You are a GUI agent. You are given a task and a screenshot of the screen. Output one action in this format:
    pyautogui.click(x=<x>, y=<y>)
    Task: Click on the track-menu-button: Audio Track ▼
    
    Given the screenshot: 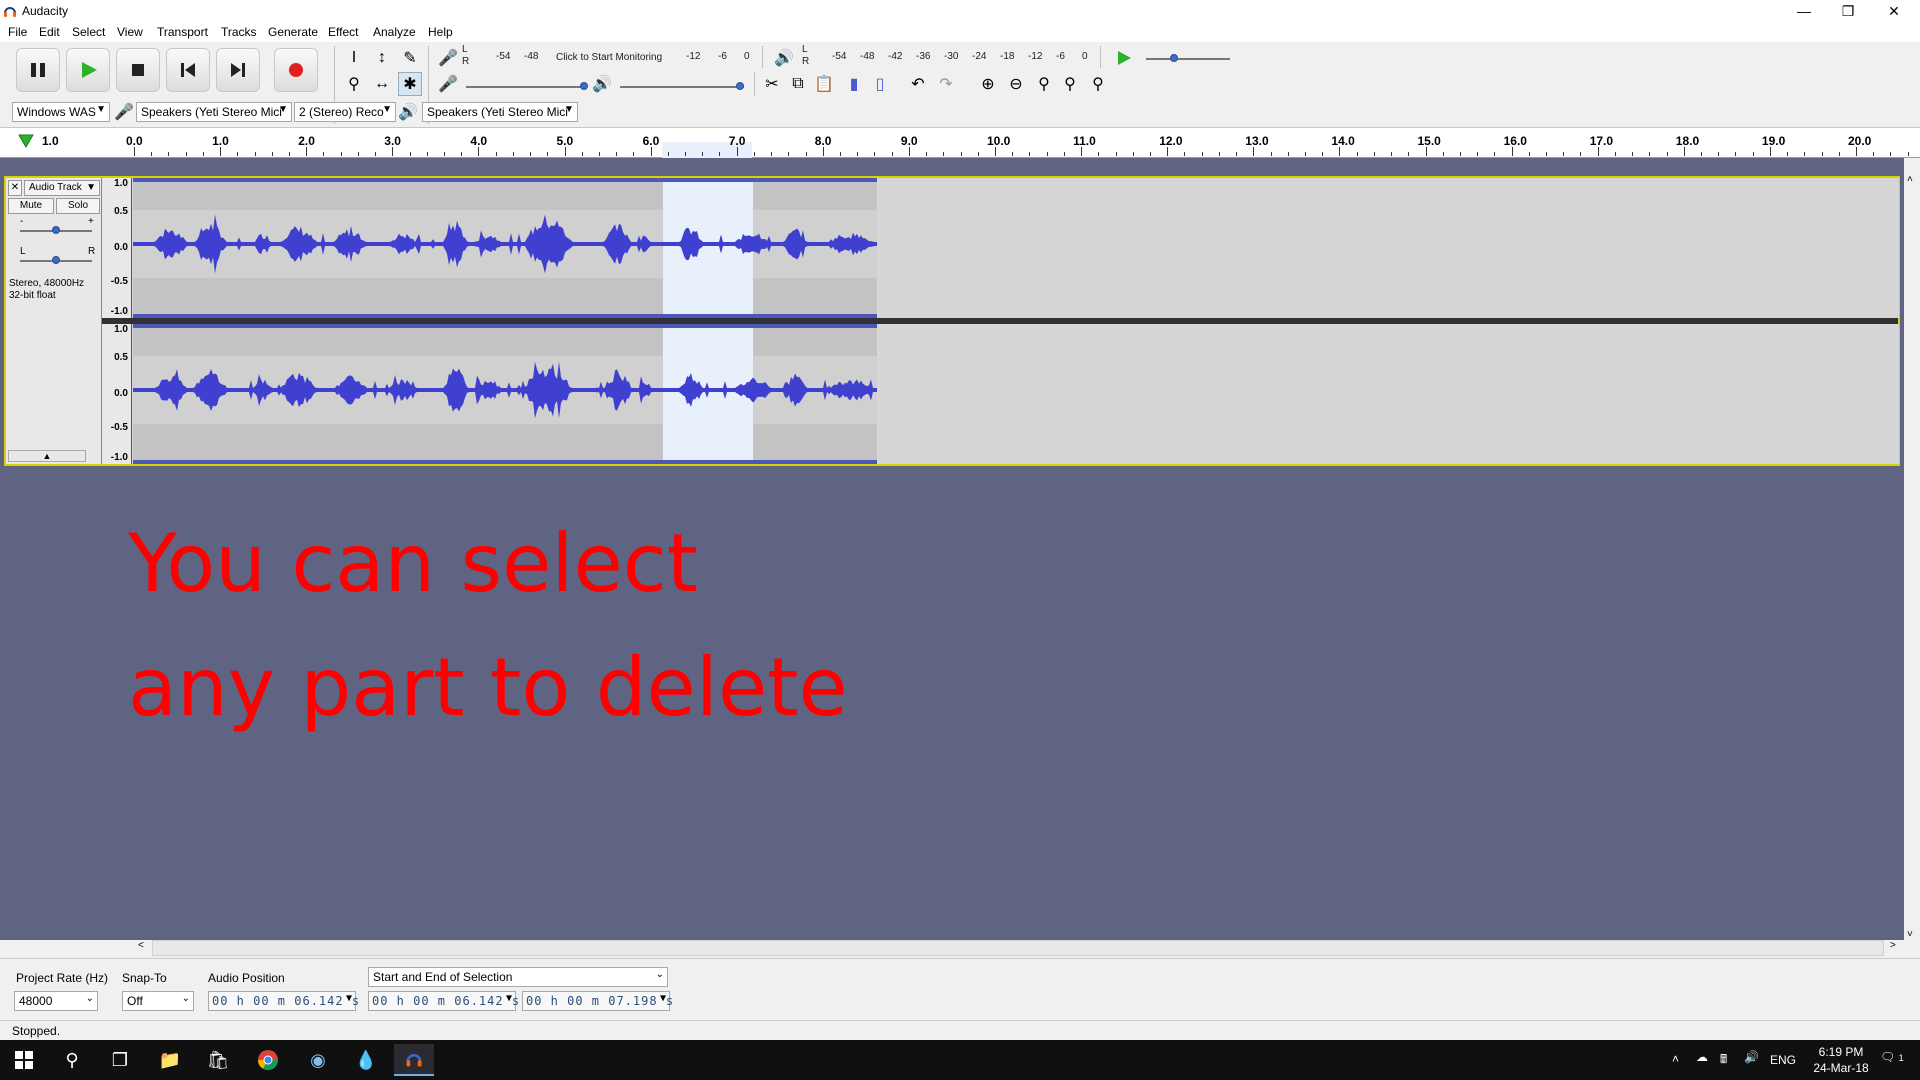 What is the action you would take?
    pyautogui.click(x=62, y=188)
    